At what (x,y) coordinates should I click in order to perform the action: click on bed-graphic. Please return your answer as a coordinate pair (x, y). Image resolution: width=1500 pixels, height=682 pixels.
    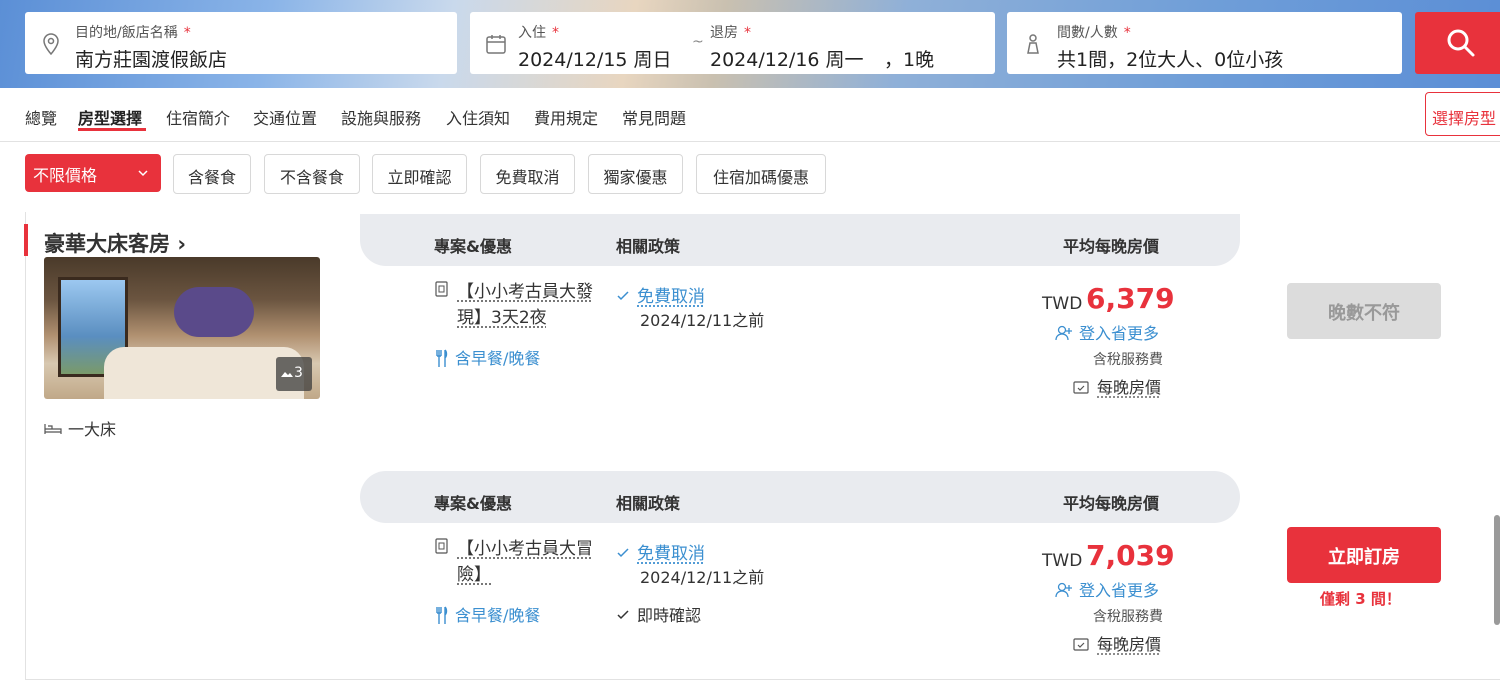
    Looking at the image, I should click on (204, 373).